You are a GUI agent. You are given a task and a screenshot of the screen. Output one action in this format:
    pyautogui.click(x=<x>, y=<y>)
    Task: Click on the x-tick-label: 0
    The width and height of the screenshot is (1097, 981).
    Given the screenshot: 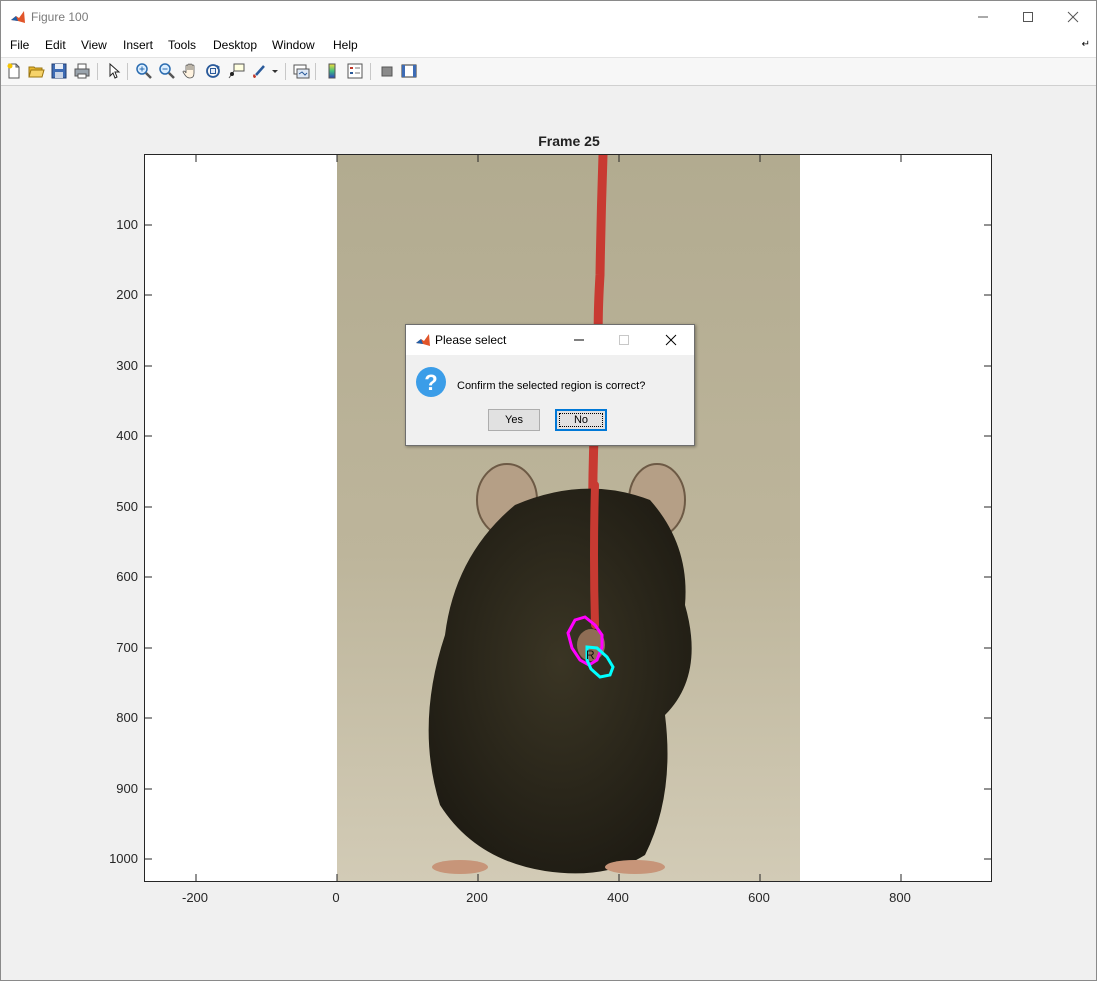 What is the action you would take?
    pyautogui.click(x=336, y=897)
    